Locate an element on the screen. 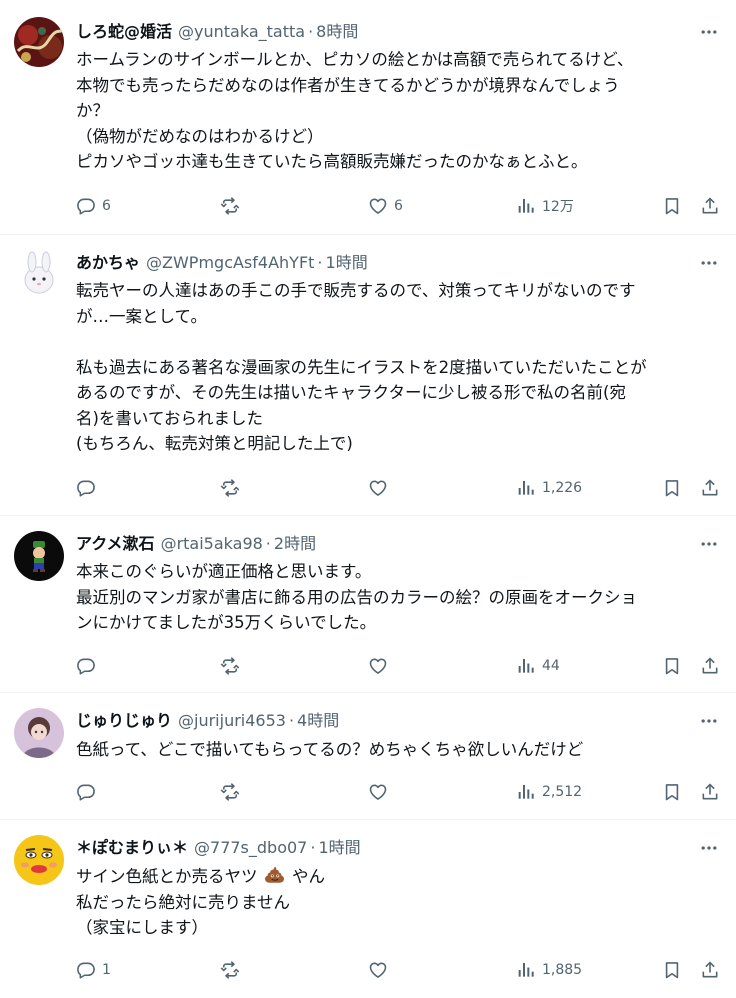 This screenshot has width=736, height=998. user-handle: @jurijuri4653 is located at coordinates (232, 721).